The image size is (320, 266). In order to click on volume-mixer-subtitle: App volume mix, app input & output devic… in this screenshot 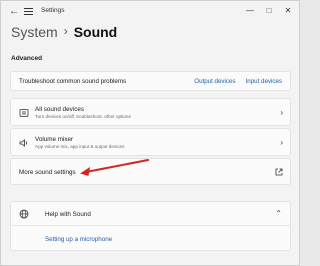, I will do `click(80, 146)`.